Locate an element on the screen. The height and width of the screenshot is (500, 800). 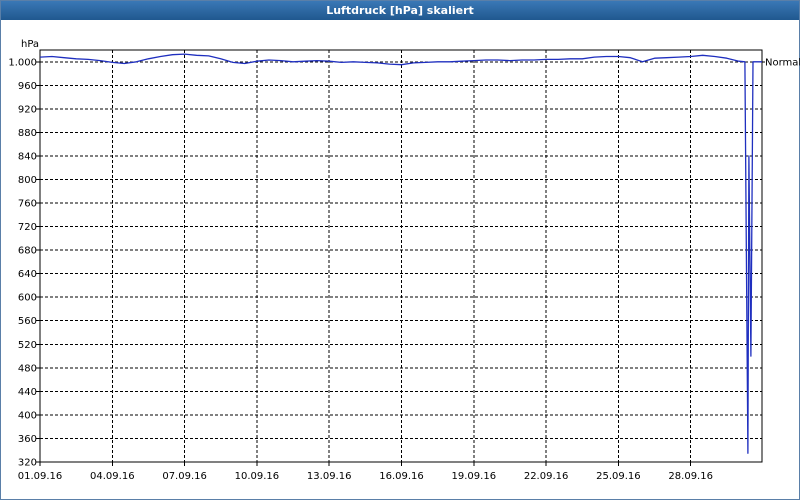
y-tick-label: 840 is located at coordinates (27, 156).